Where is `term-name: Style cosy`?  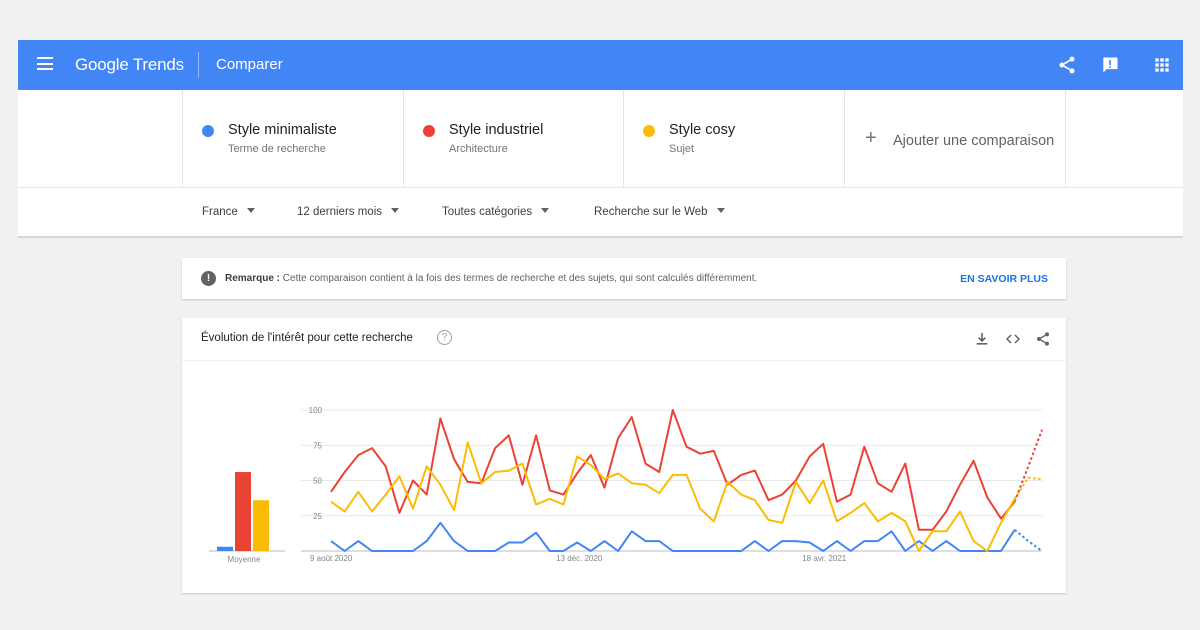
term-name: Style cosy is located at coordinates (702, 130).